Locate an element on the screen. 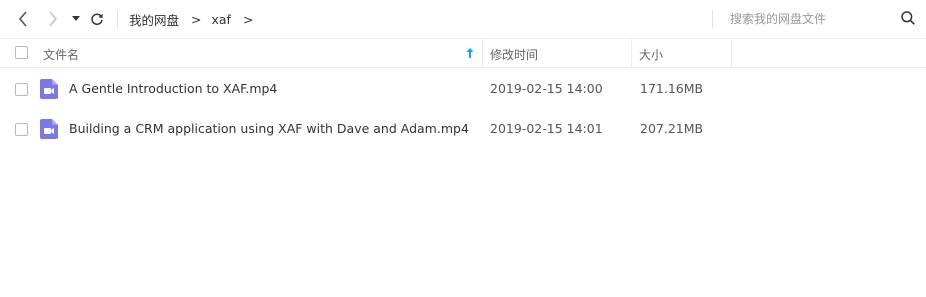  select-all-checkbox is located at coordinates (21, 52).